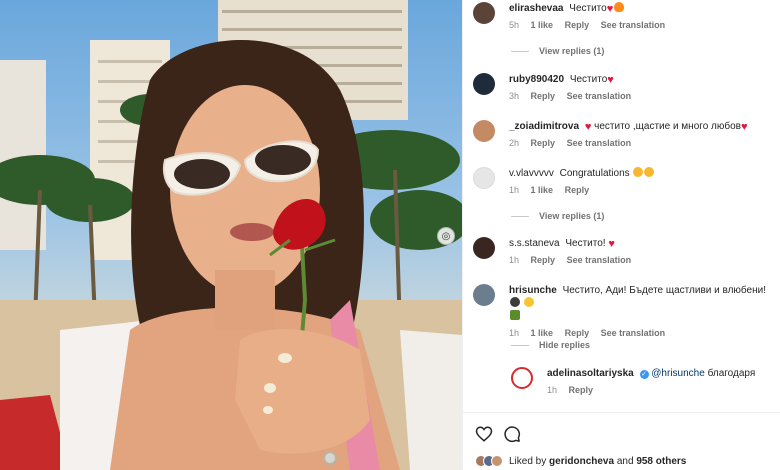 The image size is (780, 470). What do you see at coordinates (536, 79) in the screenshot?
I see `comment-username: ruby890420` at bounding box center [536, 79].